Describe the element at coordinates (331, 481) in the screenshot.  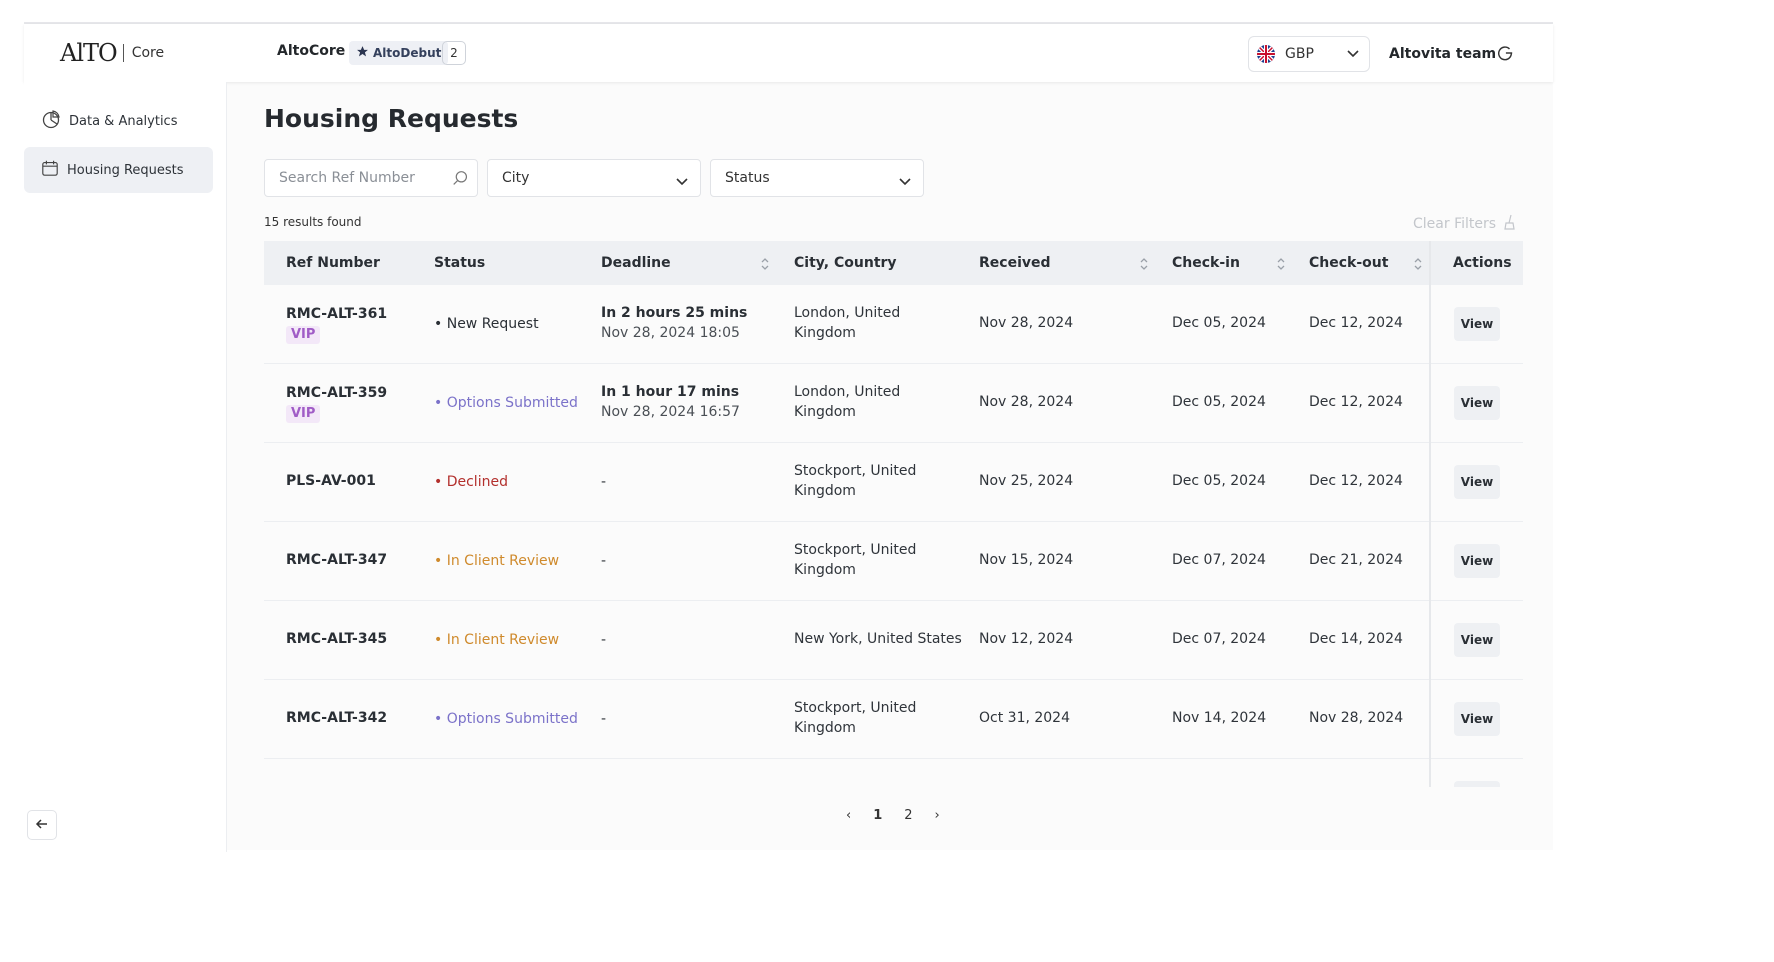
I see `ref-number-cell: PLS-AV-001` at that location.